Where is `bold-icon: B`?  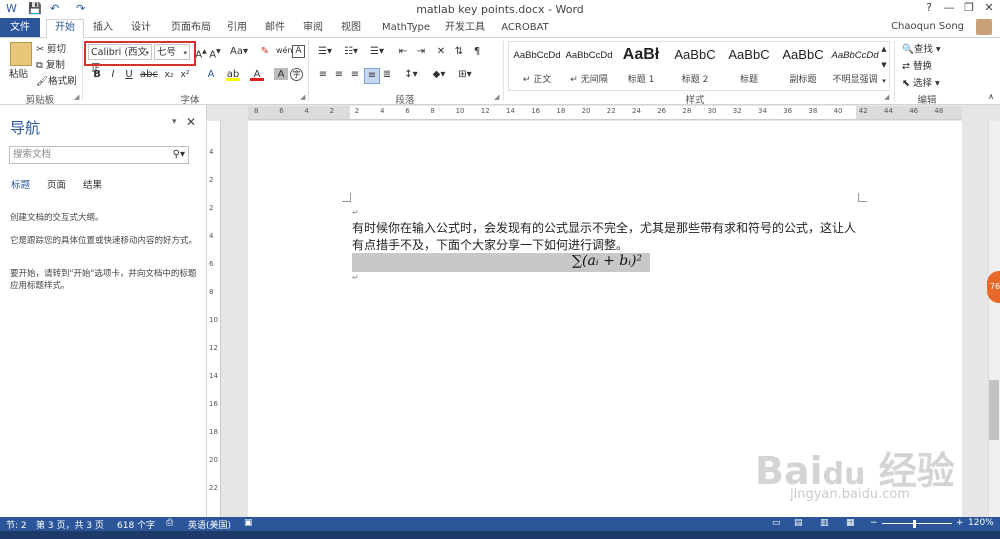
bold-icon: B is located at coordinates (97, 75).